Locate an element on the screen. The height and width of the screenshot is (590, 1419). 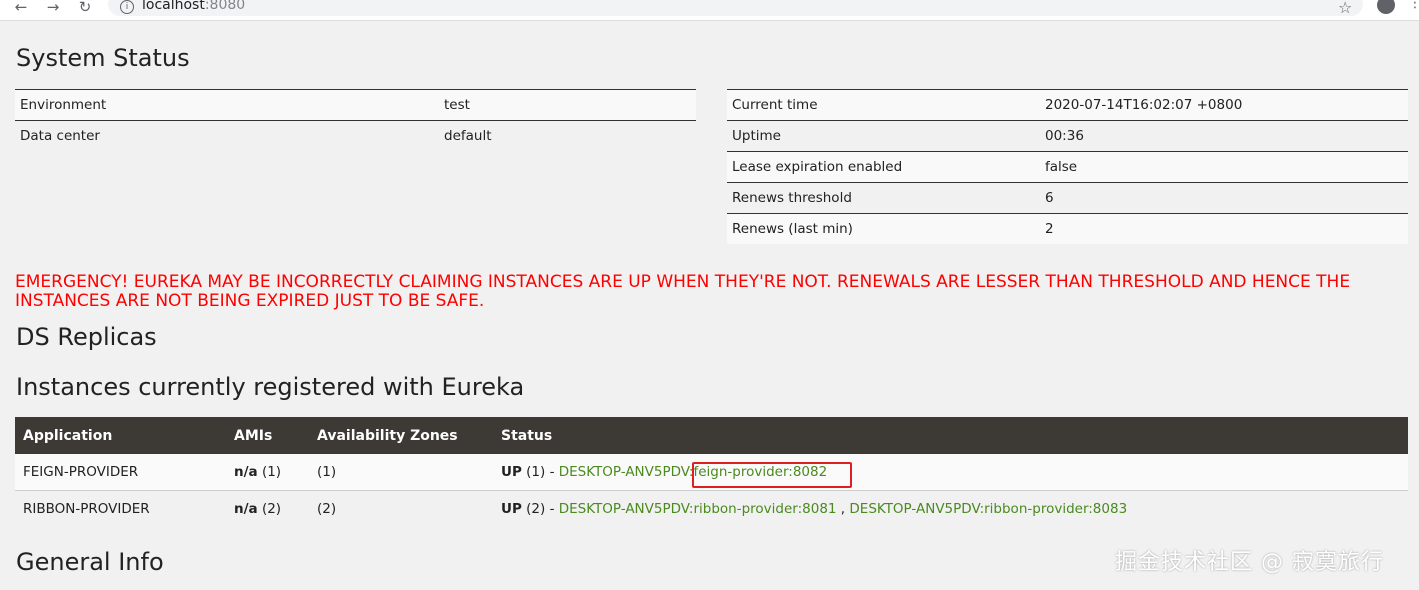
system-status-heading: System Status is located at coordinates (103, 58).